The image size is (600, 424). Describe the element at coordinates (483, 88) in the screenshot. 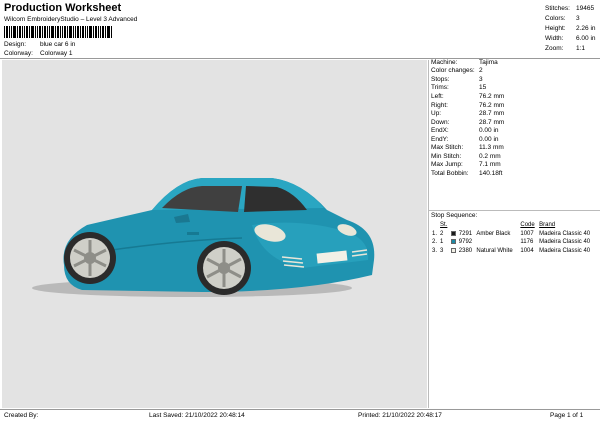

I see `detail-value: 15` at that location.